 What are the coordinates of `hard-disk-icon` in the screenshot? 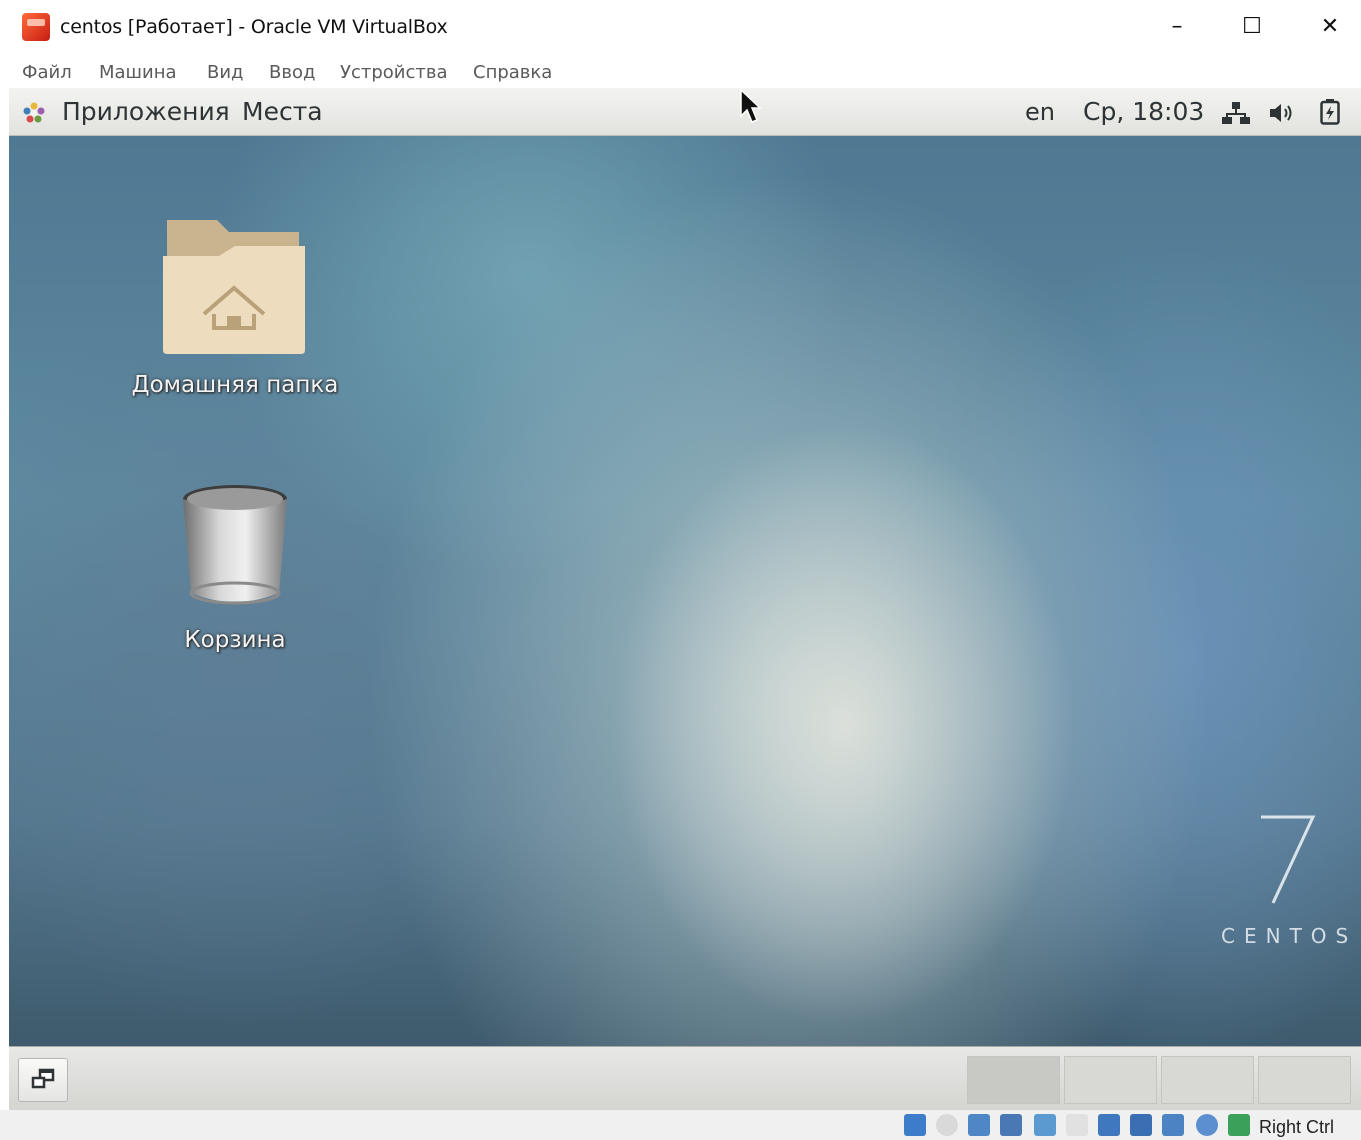 It's located at (915, 1125).